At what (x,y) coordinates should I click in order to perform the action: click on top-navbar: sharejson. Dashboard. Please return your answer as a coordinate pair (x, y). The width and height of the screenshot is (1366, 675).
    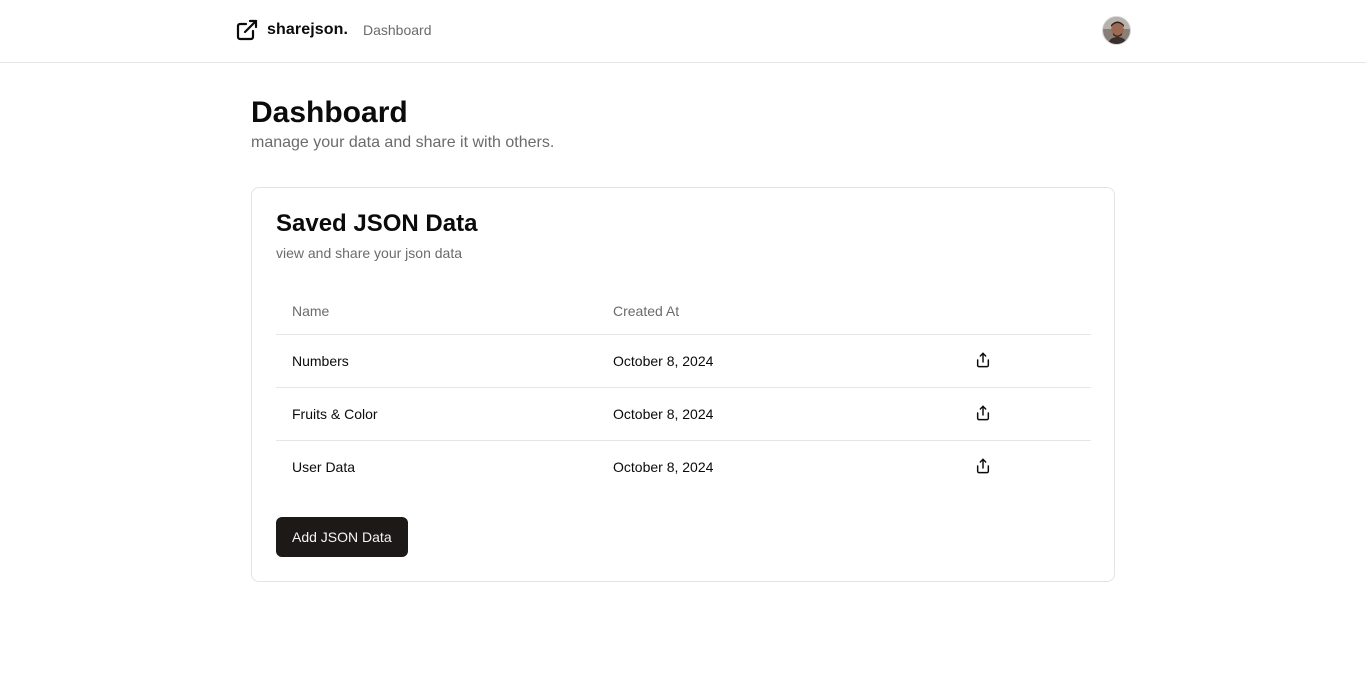
    Looking at the image, I should click on (683, 31).